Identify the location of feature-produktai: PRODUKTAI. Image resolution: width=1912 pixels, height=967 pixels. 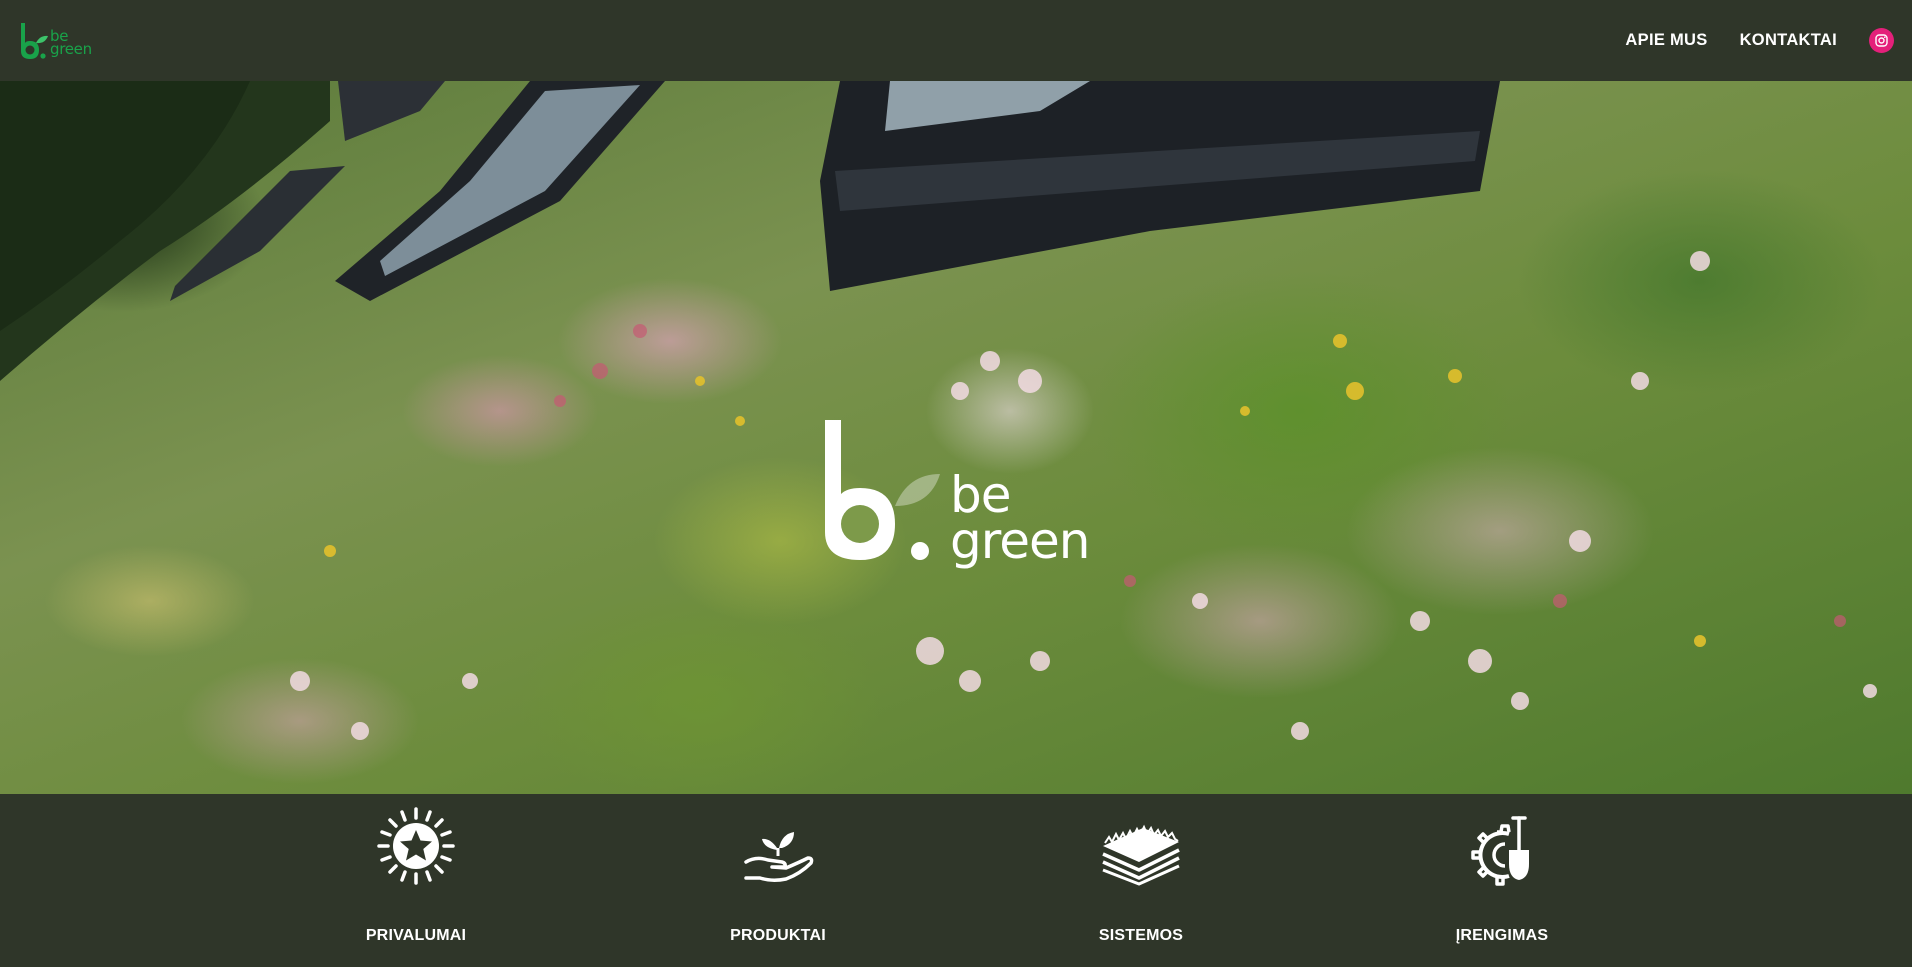
(778, 880).